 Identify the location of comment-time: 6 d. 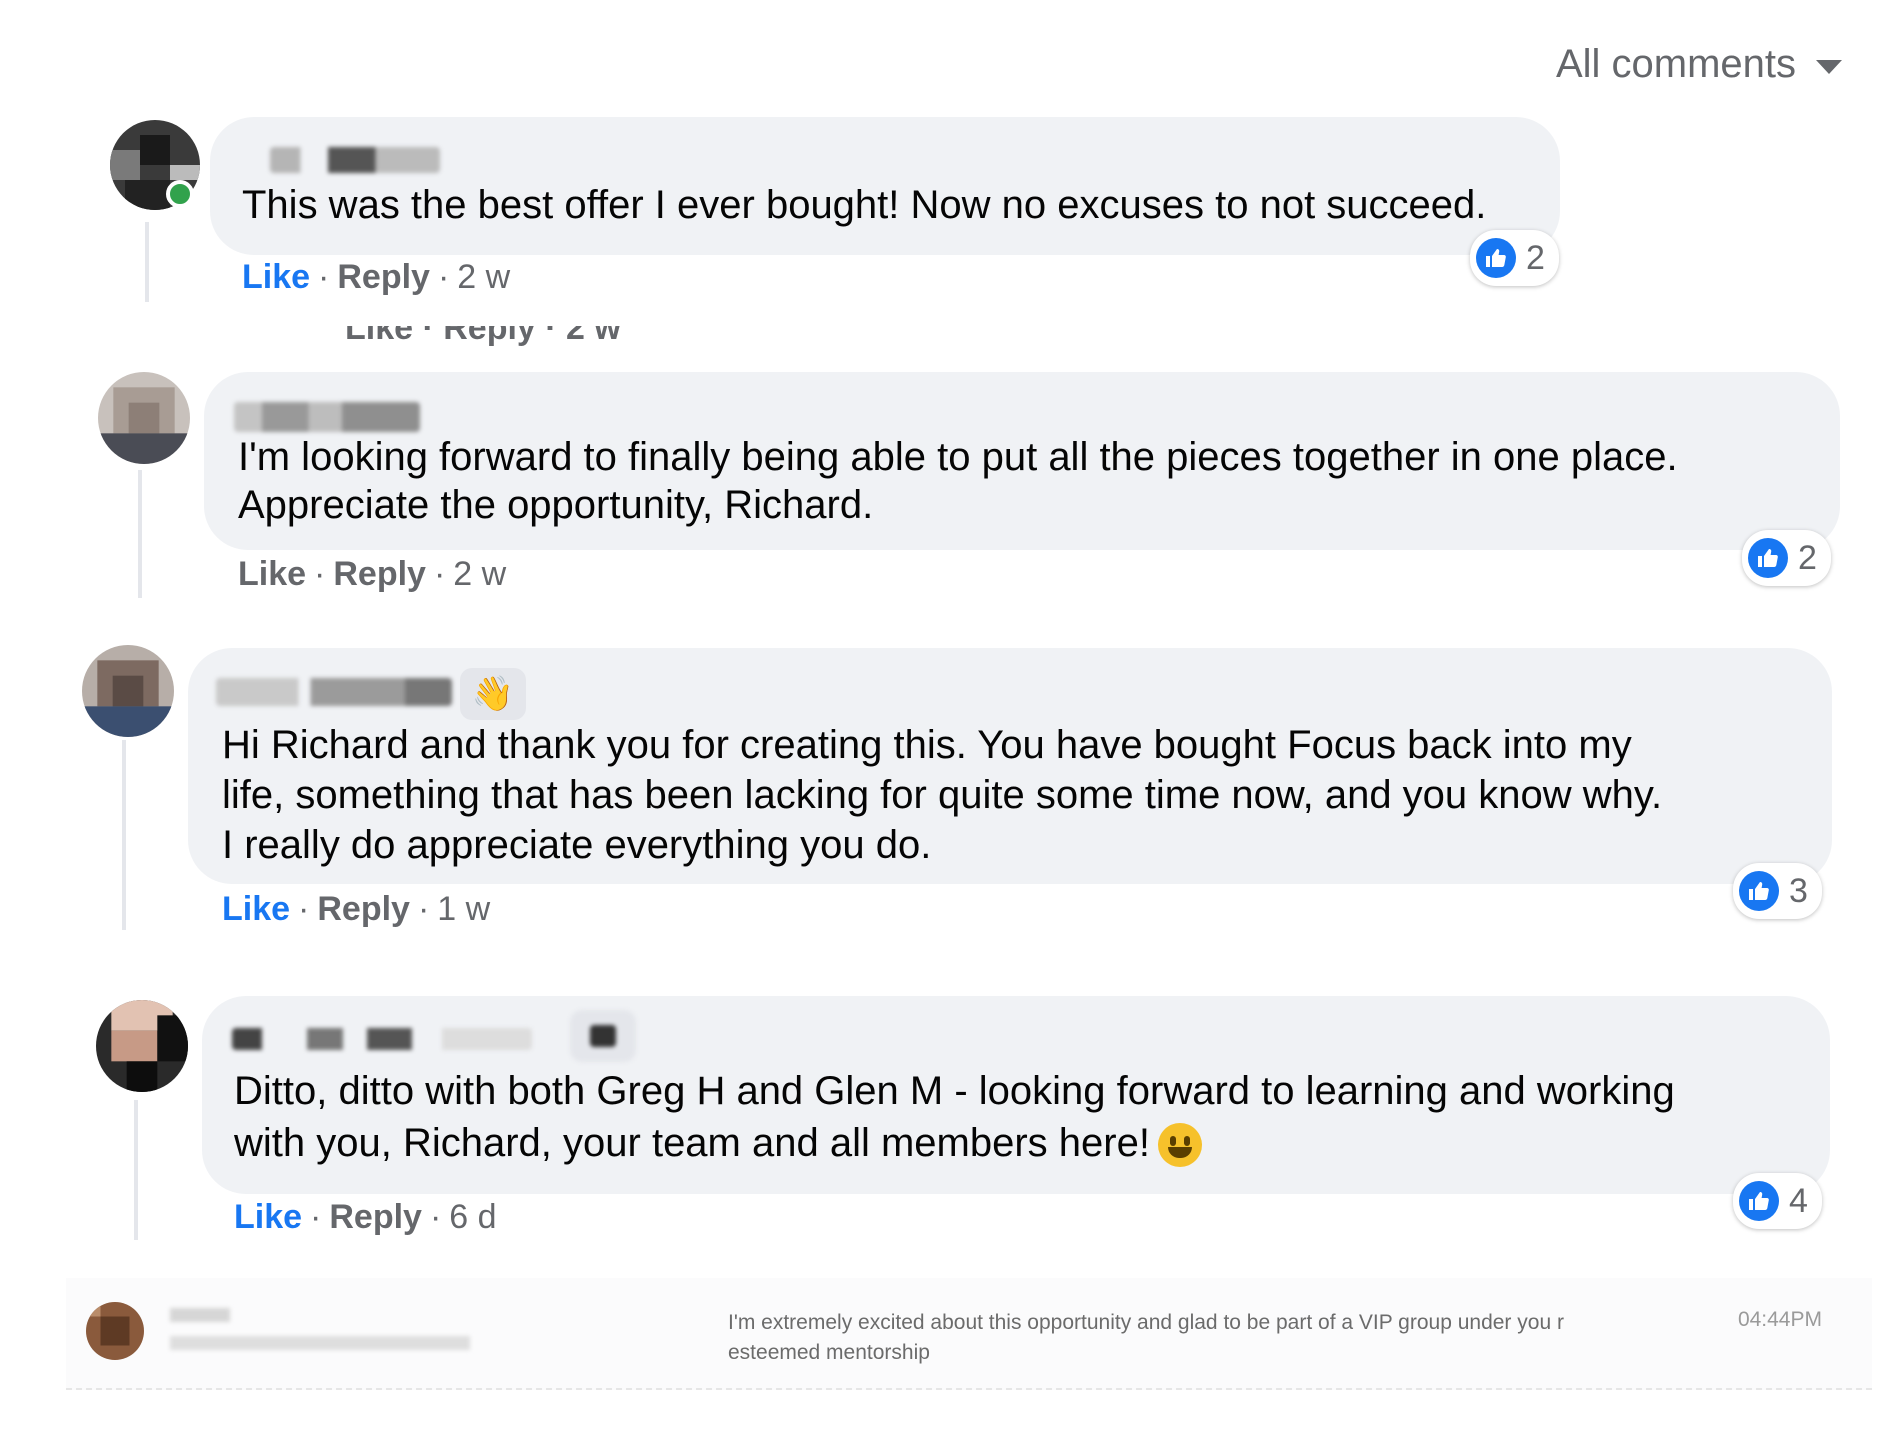
(472, 1217).